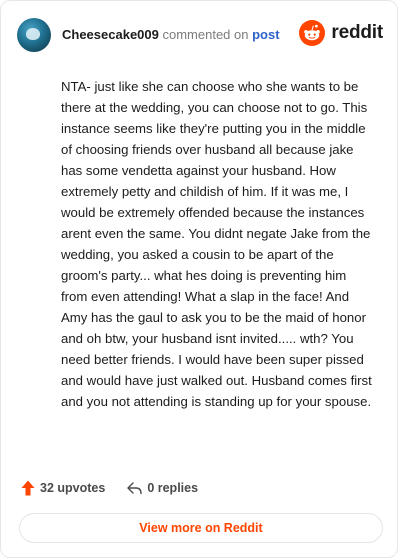  What do you see at coordinates (73, 488) in the screenshot?
I see `upvote-count: 32 upvotes` at bounding box center [73, 488].